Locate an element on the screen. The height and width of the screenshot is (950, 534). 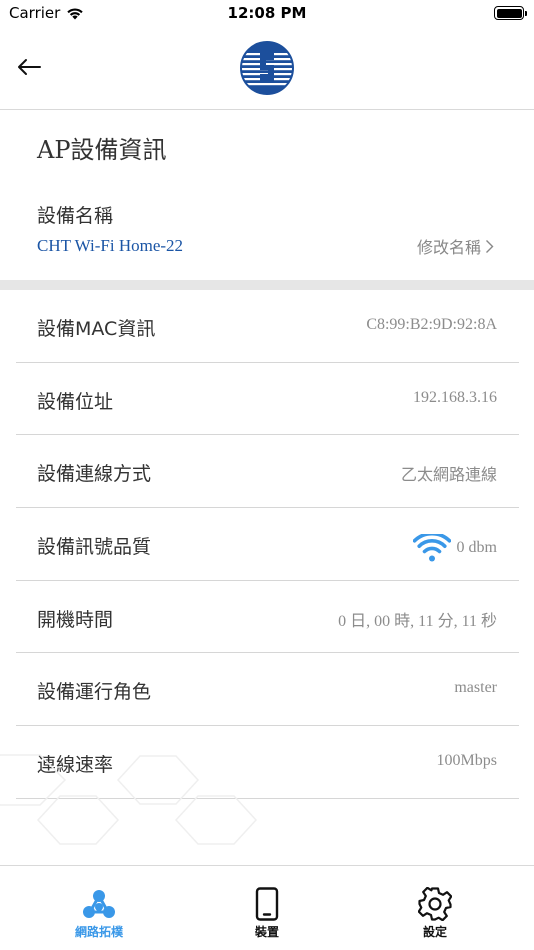
connection-type-label: 設備連線方式 is located at coordinates (94, 474).